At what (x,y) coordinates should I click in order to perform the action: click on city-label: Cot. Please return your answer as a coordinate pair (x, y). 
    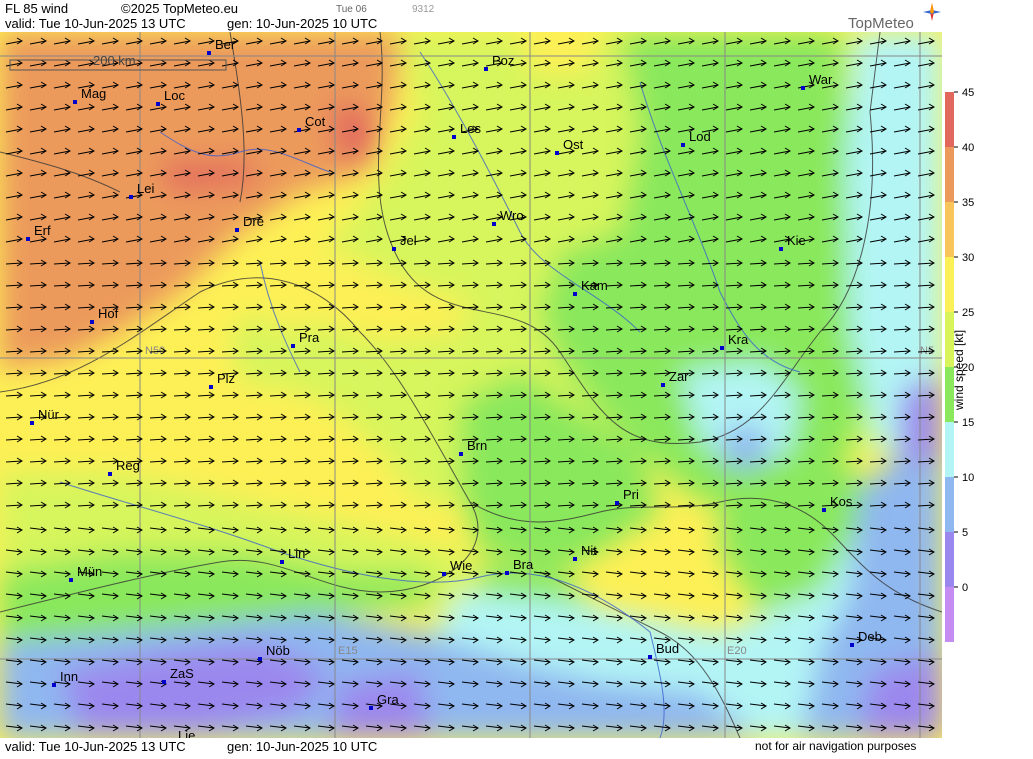
    Looking at the image, I should click on (315, 121).